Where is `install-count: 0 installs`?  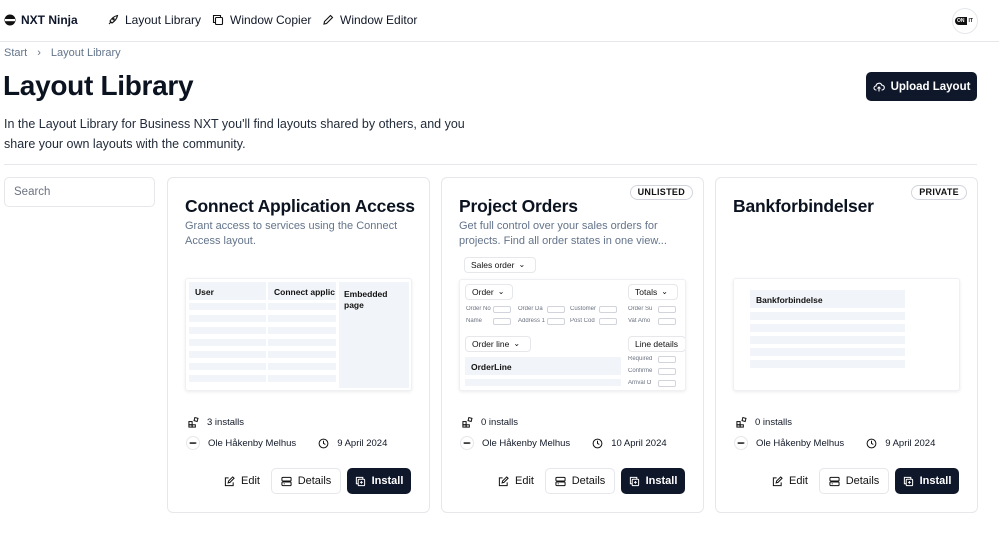 install-count: 0 installs is located at coordinates (764, 422).